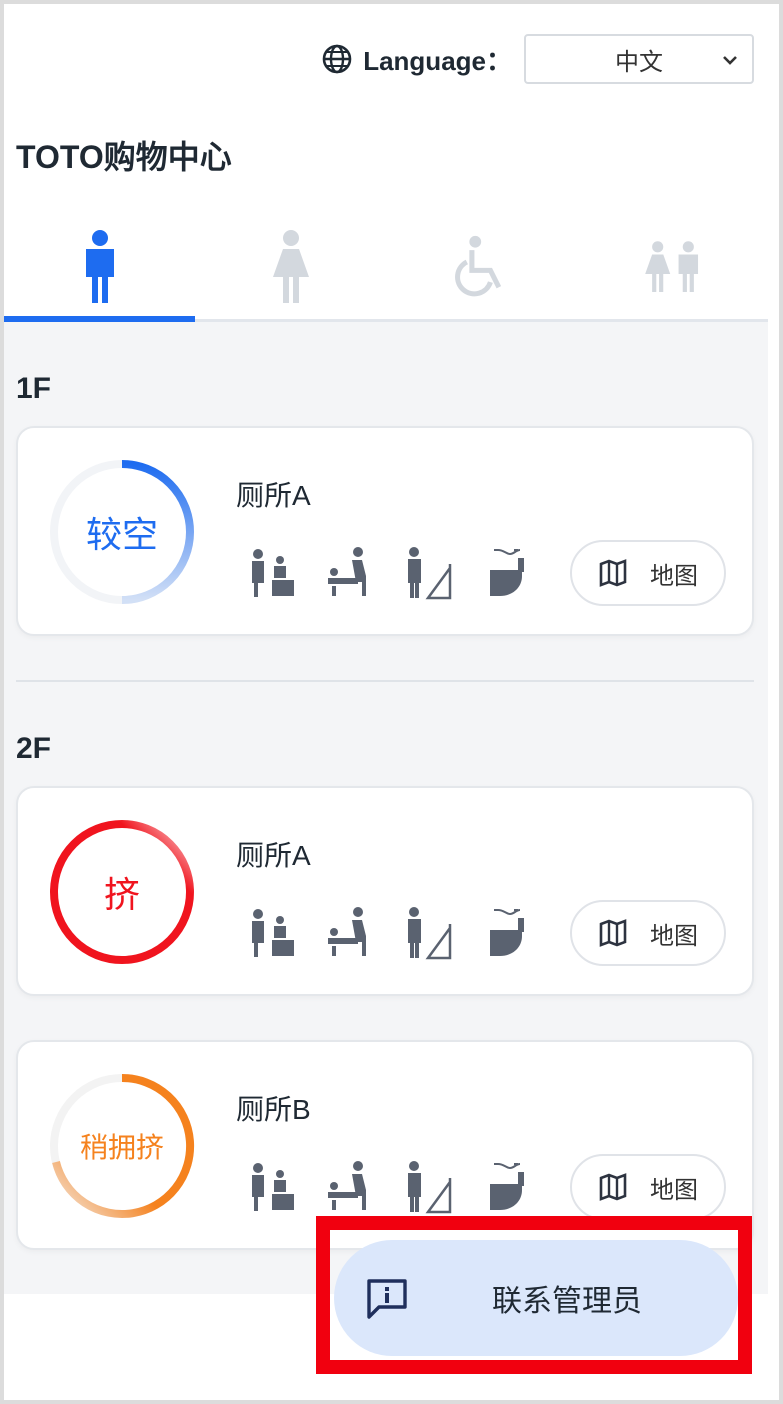 This screenshot has height=1404, width=783. I want to click on tab-female, so click(290, 266).